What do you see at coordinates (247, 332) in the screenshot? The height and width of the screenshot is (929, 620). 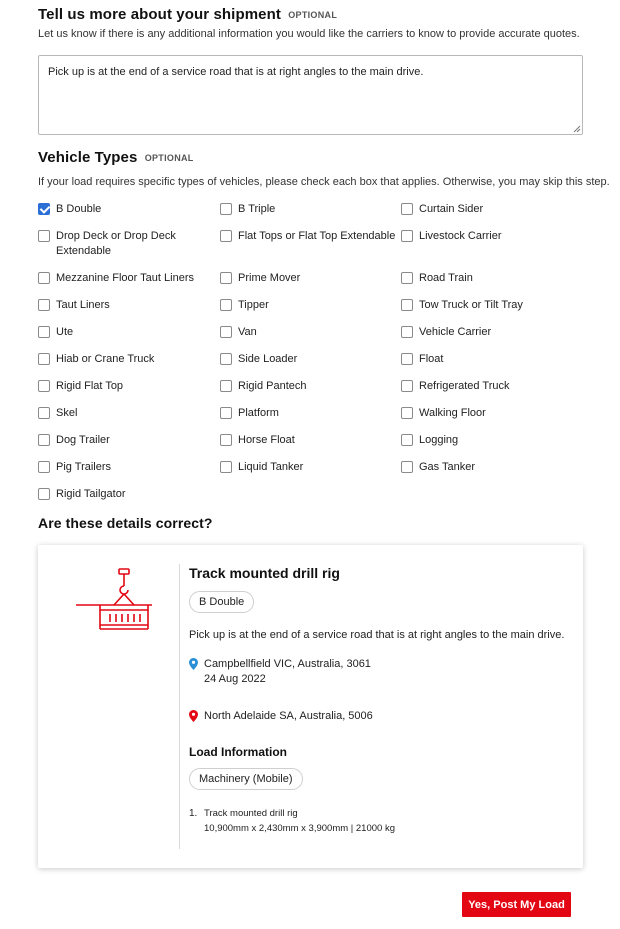 I see `vehicle-type-label: Van` at bounding box center [247, 332].